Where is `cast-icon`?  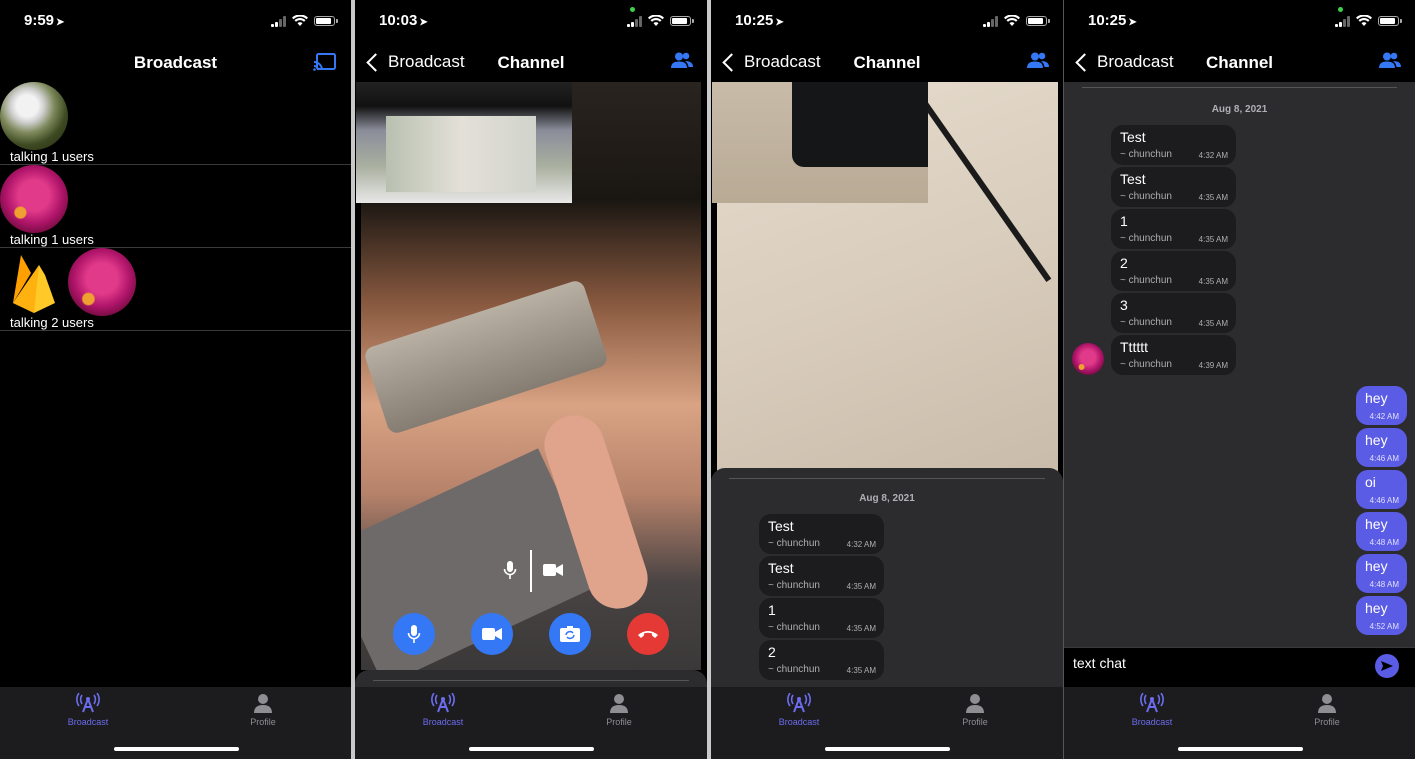 cast-icon is located at coordinates (325, 64).